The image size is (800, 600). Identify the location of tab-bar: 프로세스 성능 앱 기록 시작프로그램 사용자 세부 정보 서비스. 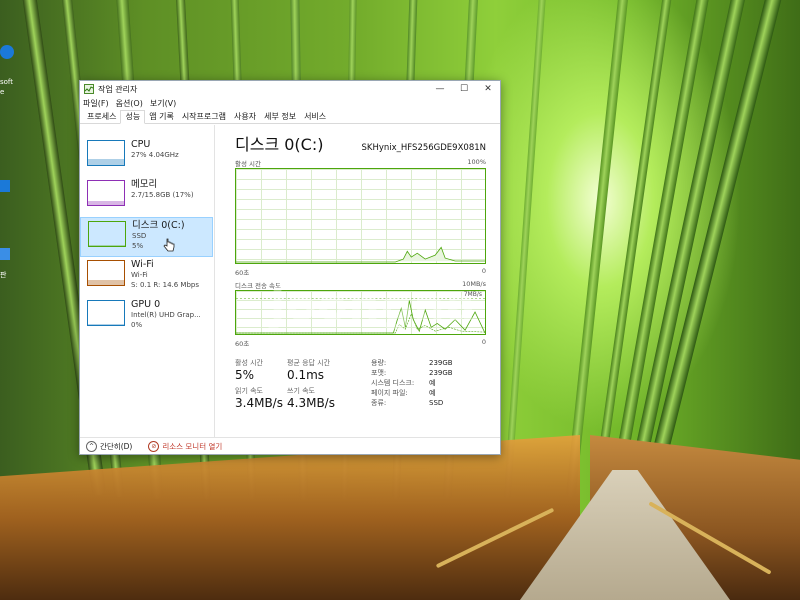
(290, 117).